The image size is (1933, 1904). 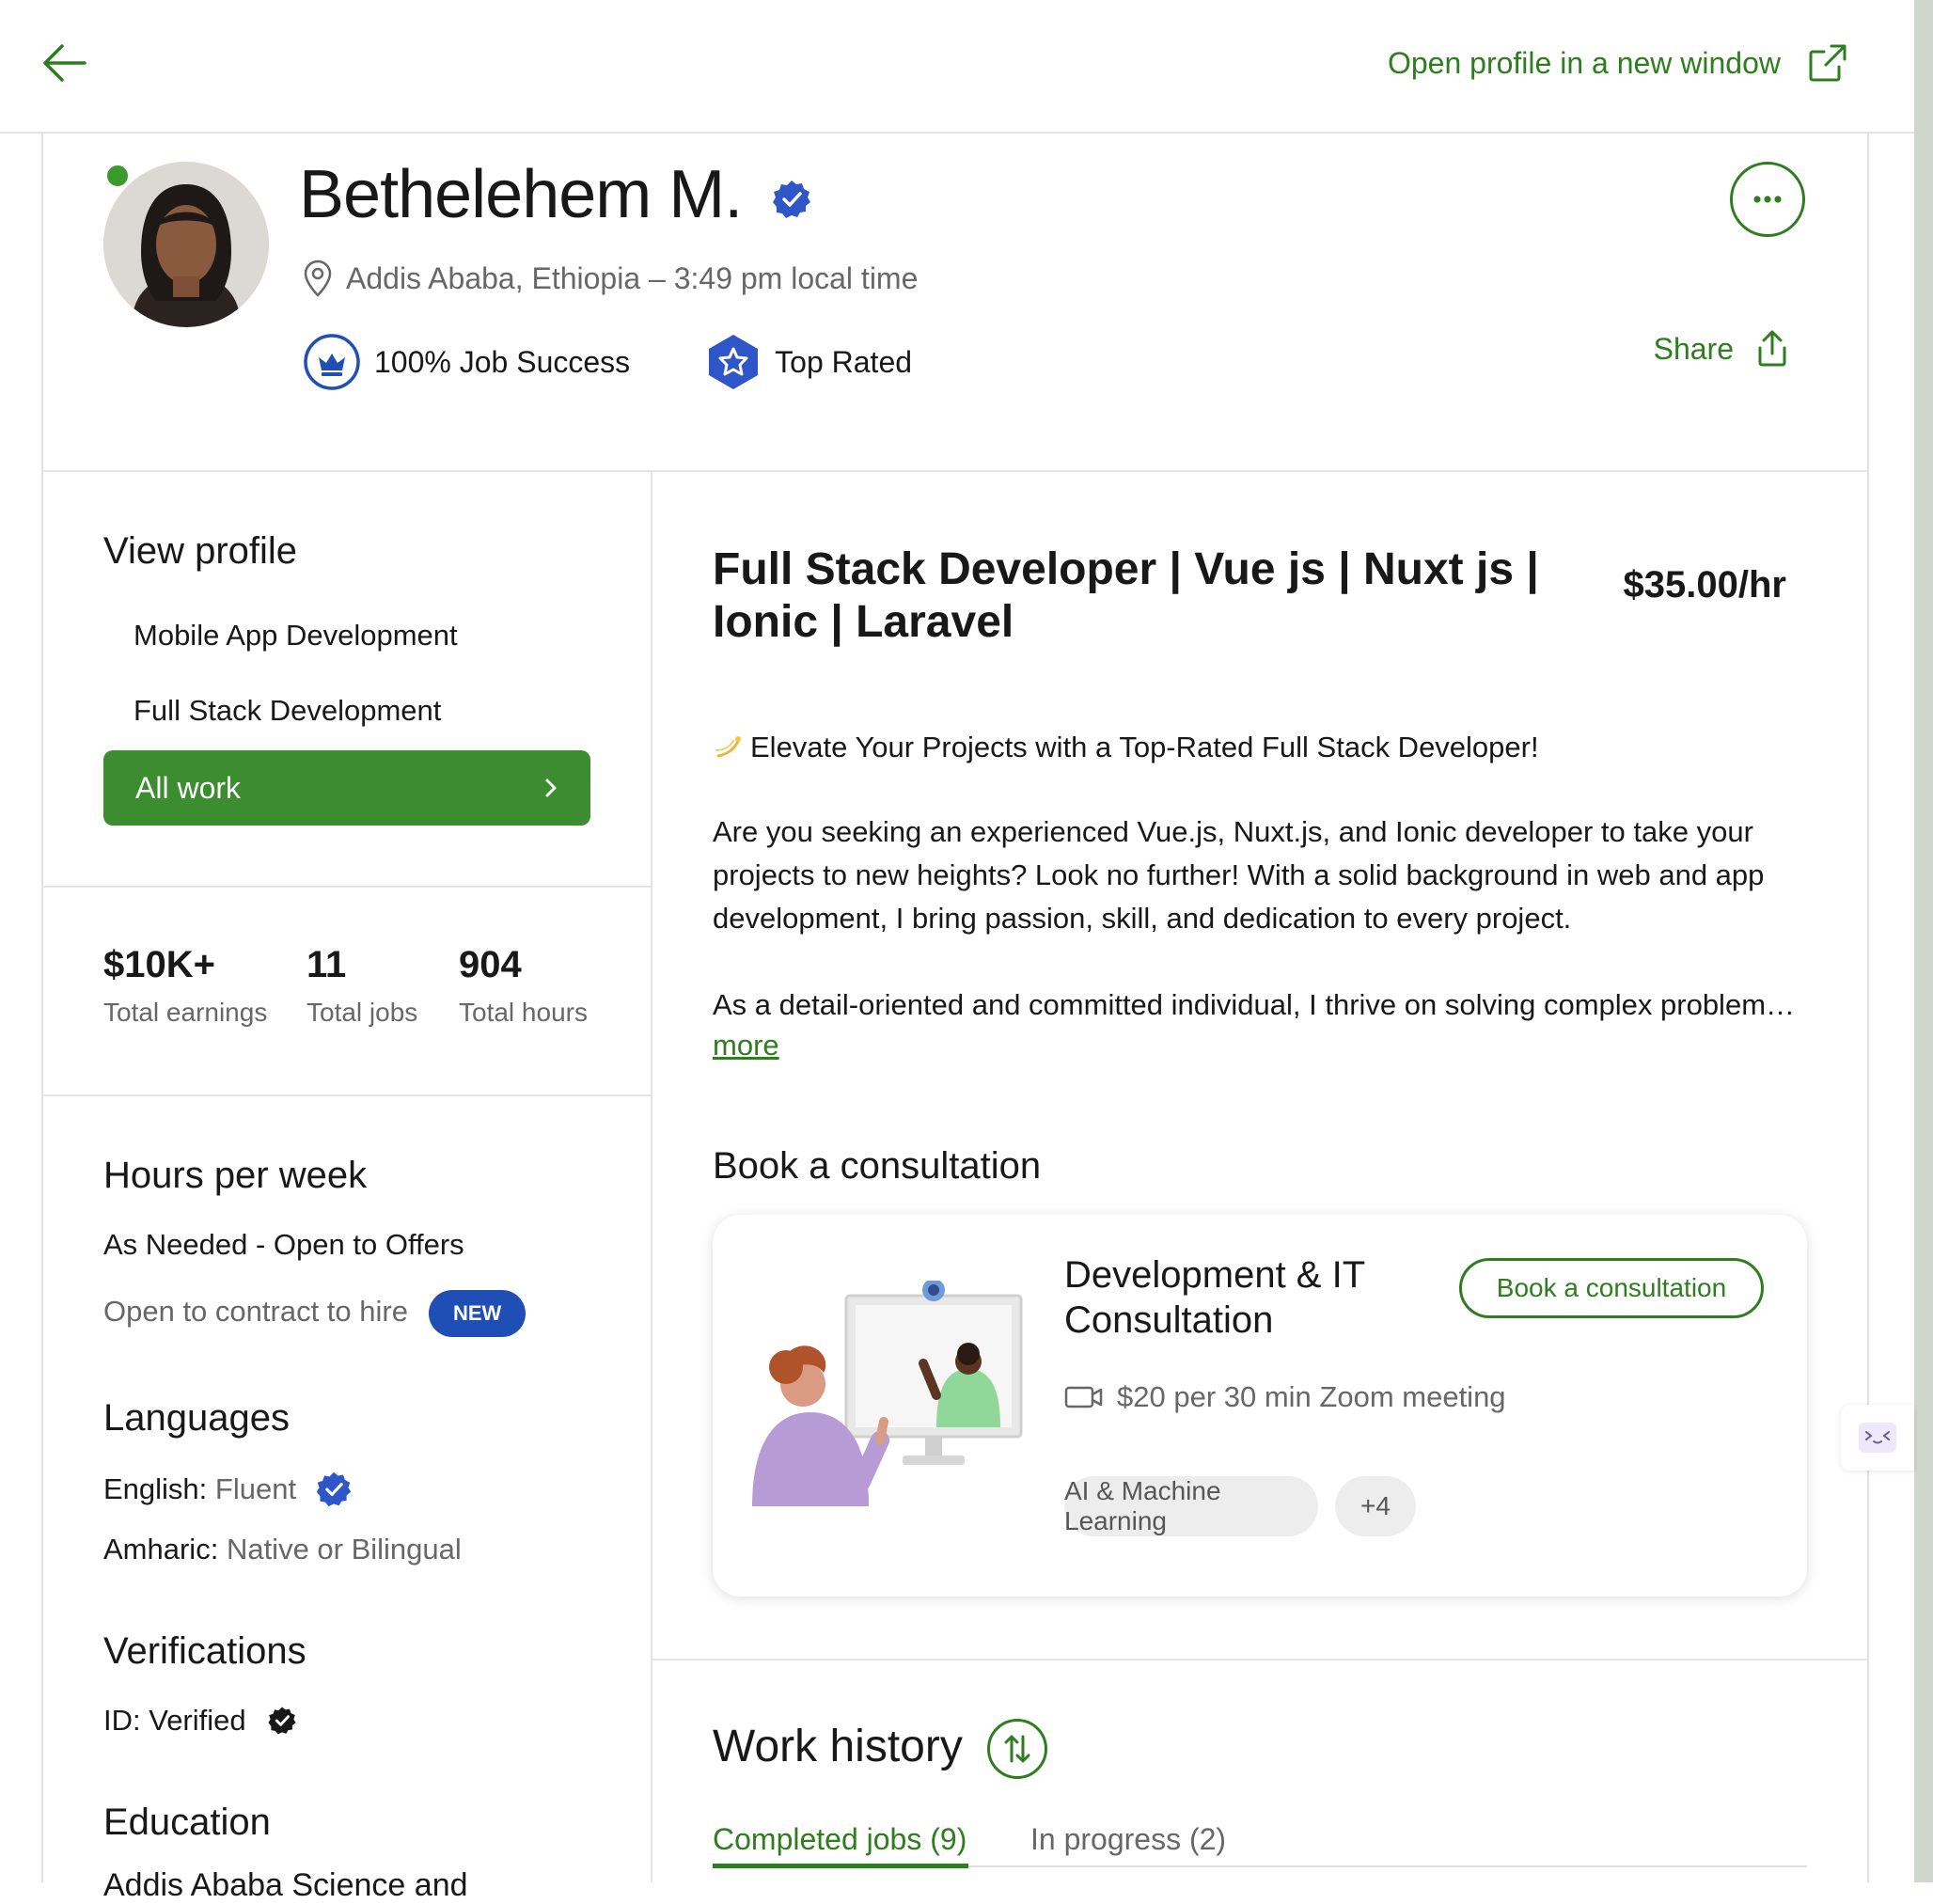 I want to click on education-school: Addis Ababa Science and, so click(x=285, y=1885).